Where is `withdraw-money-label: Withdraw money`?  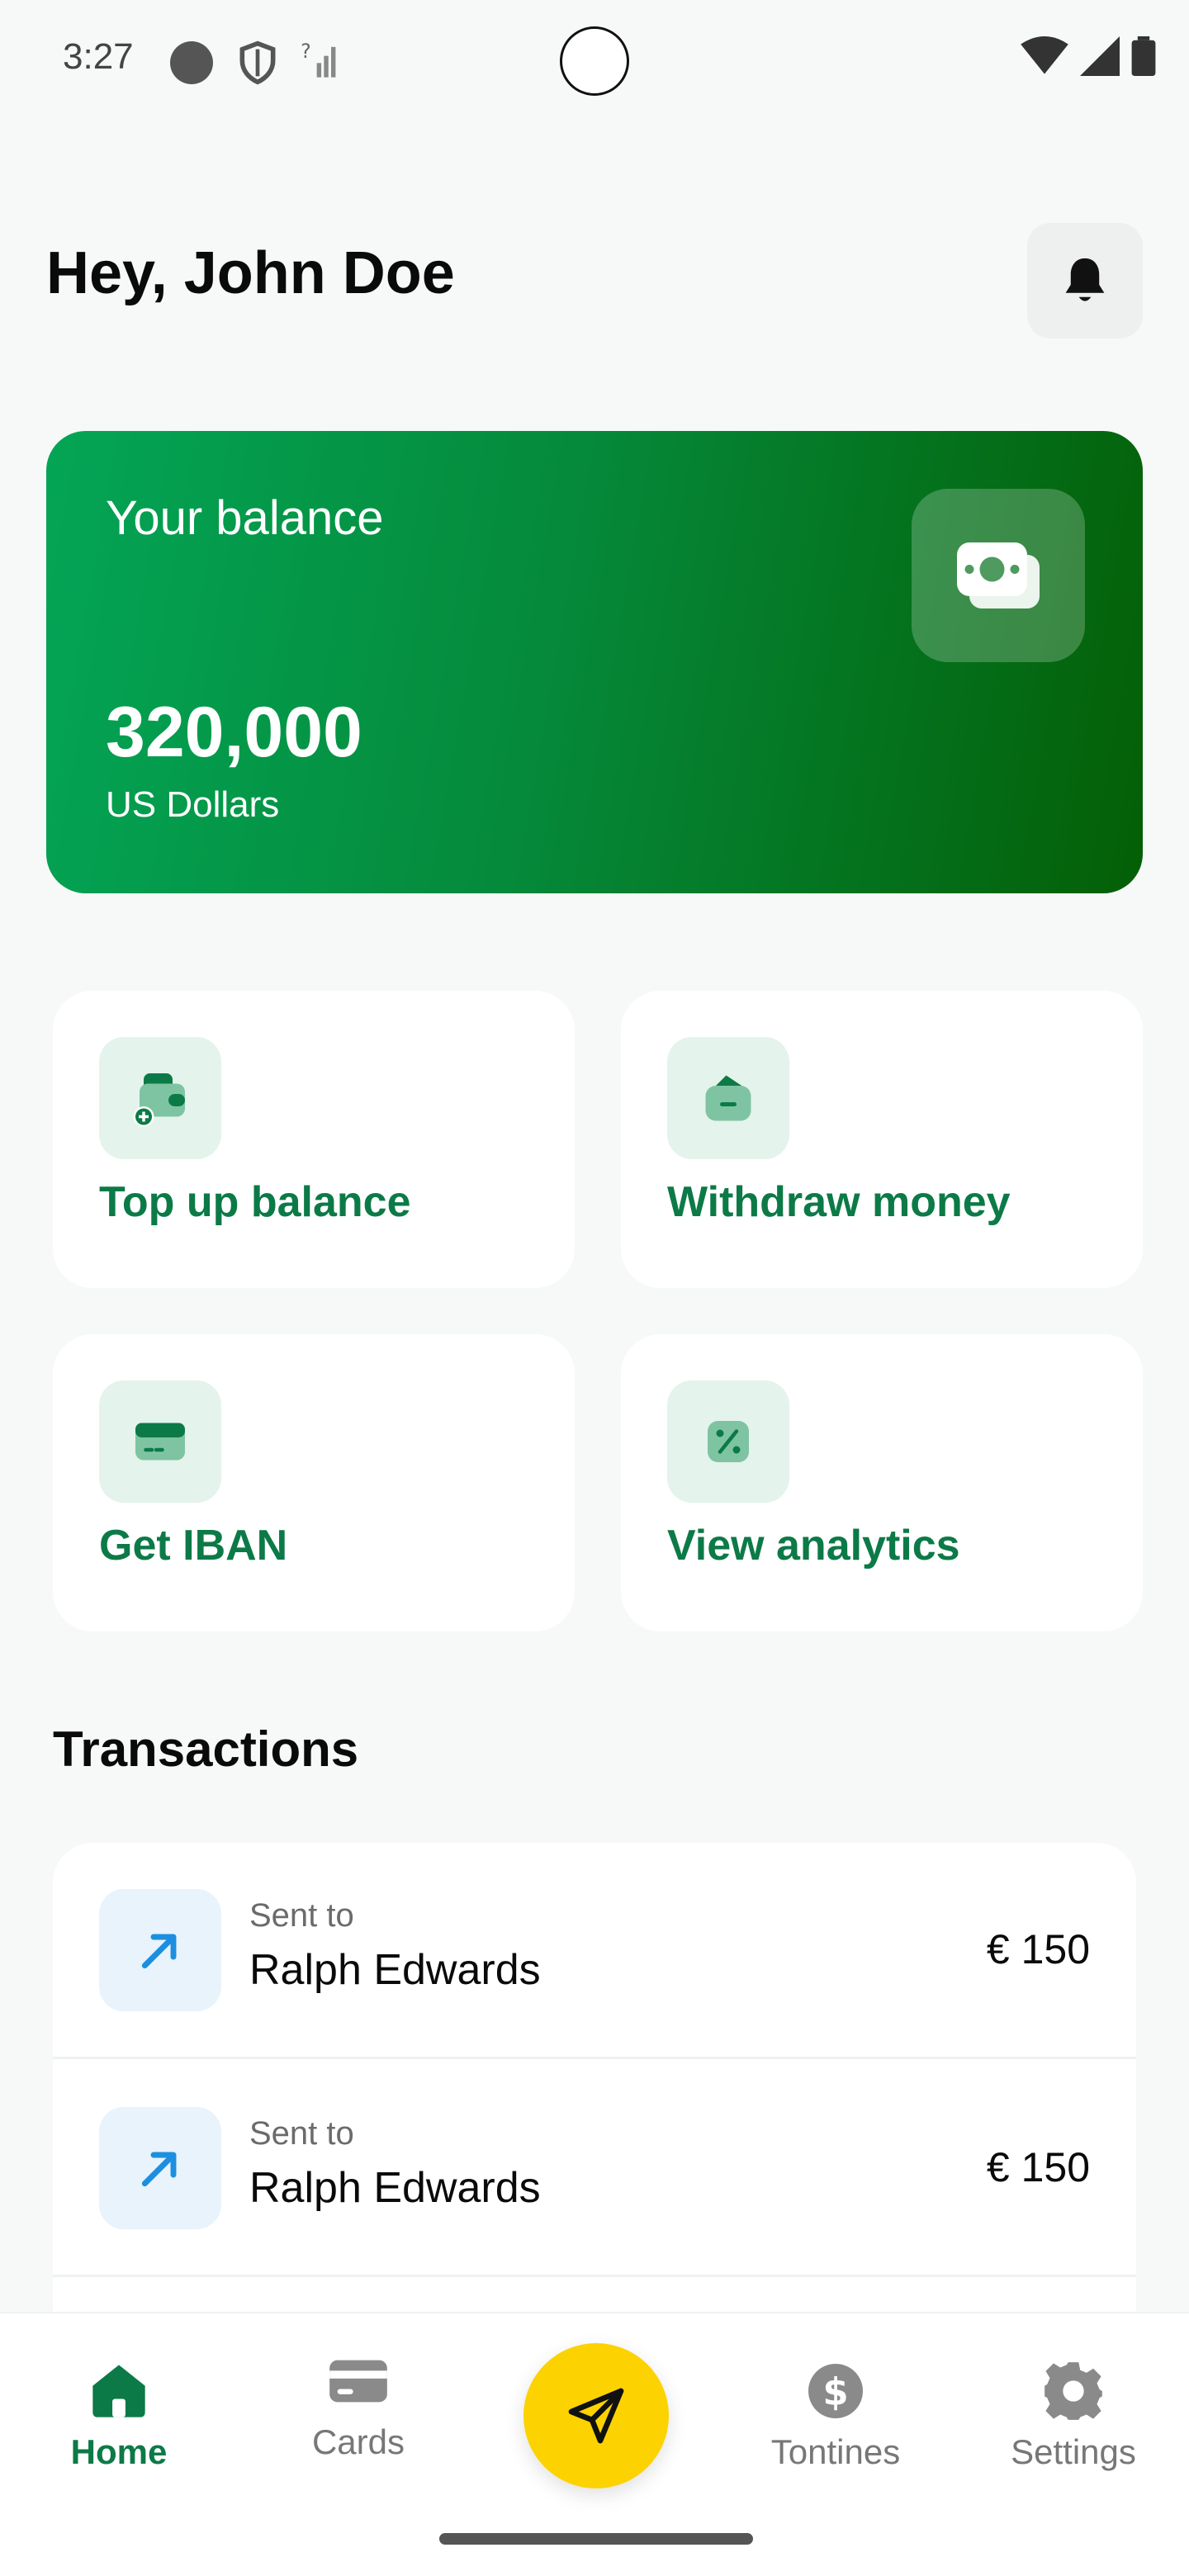
withdraw-money-label: Withdraw money is located at coordinates (839, 1202).